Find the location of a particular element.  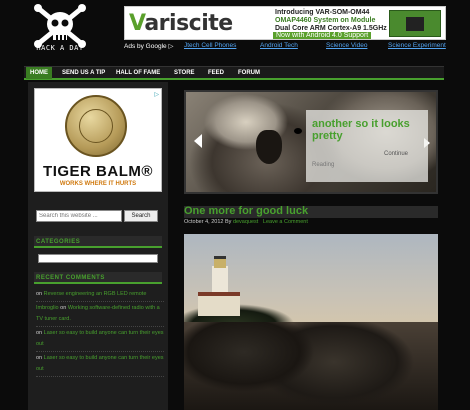

koala-eye is located at coordinates (298, 131).